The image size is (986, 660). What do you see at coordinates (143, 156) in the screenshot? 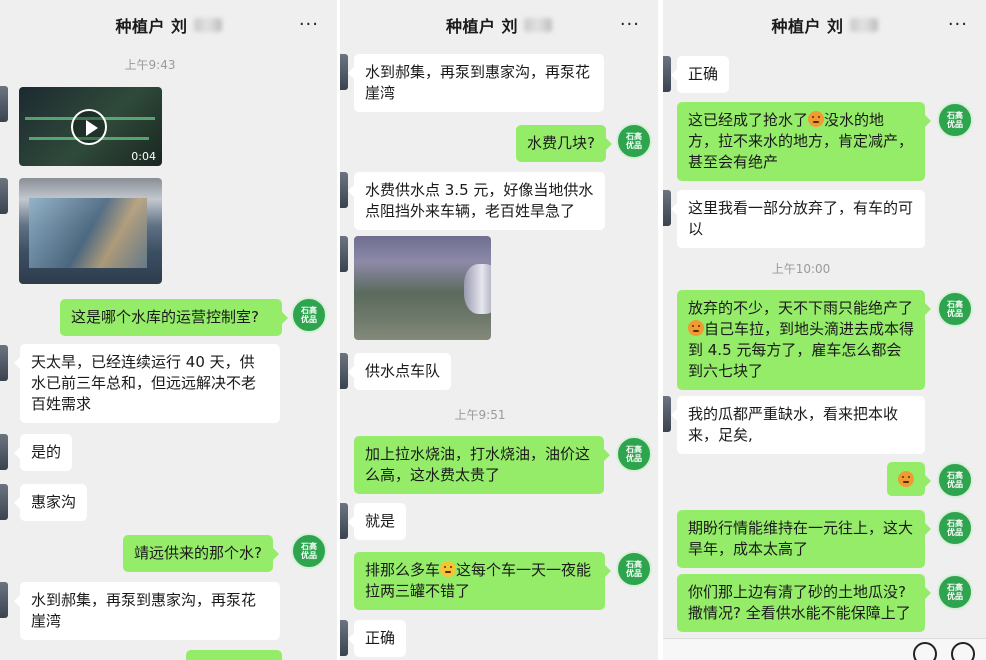
I see `video-duration: 0:04` at bounding box center [143, 156].